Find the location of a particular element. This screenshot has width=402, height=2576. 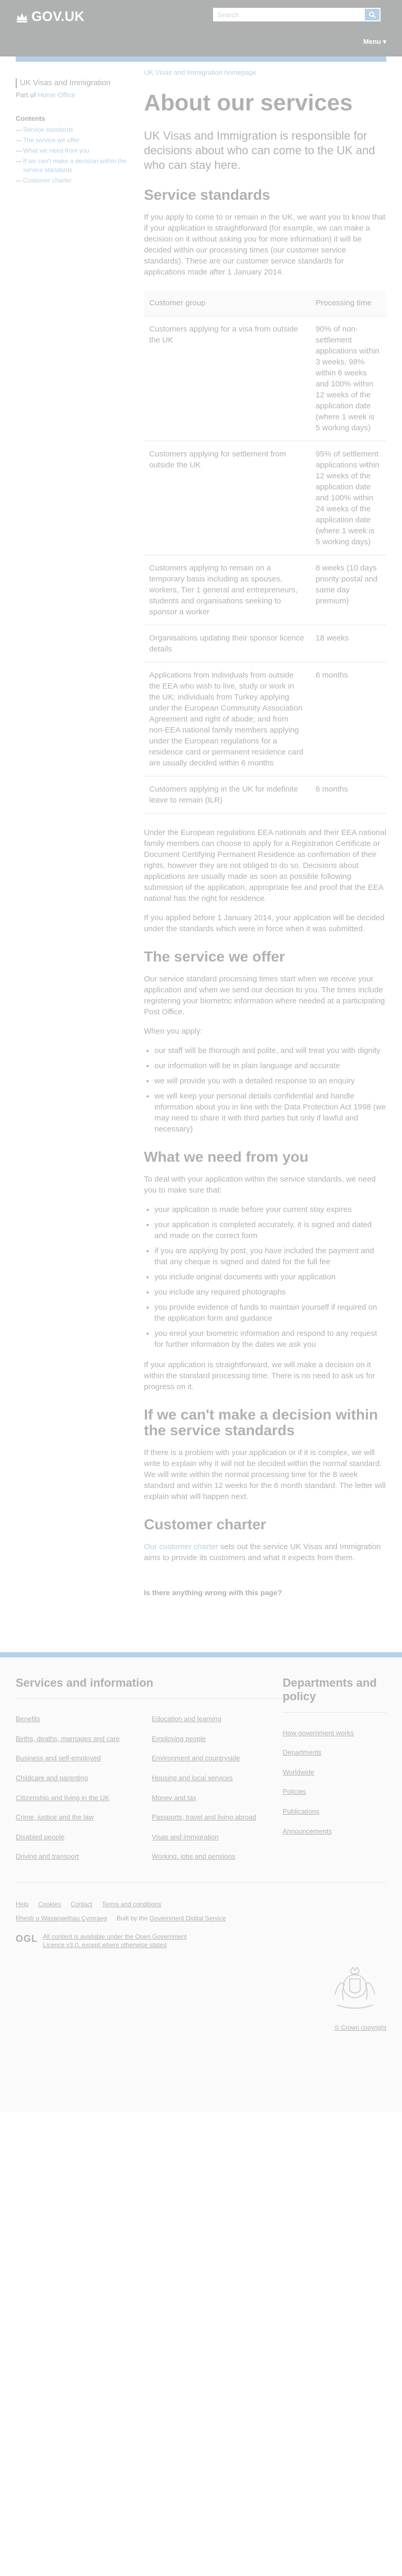

help-link: Help is located at coordinates (22, 1904).